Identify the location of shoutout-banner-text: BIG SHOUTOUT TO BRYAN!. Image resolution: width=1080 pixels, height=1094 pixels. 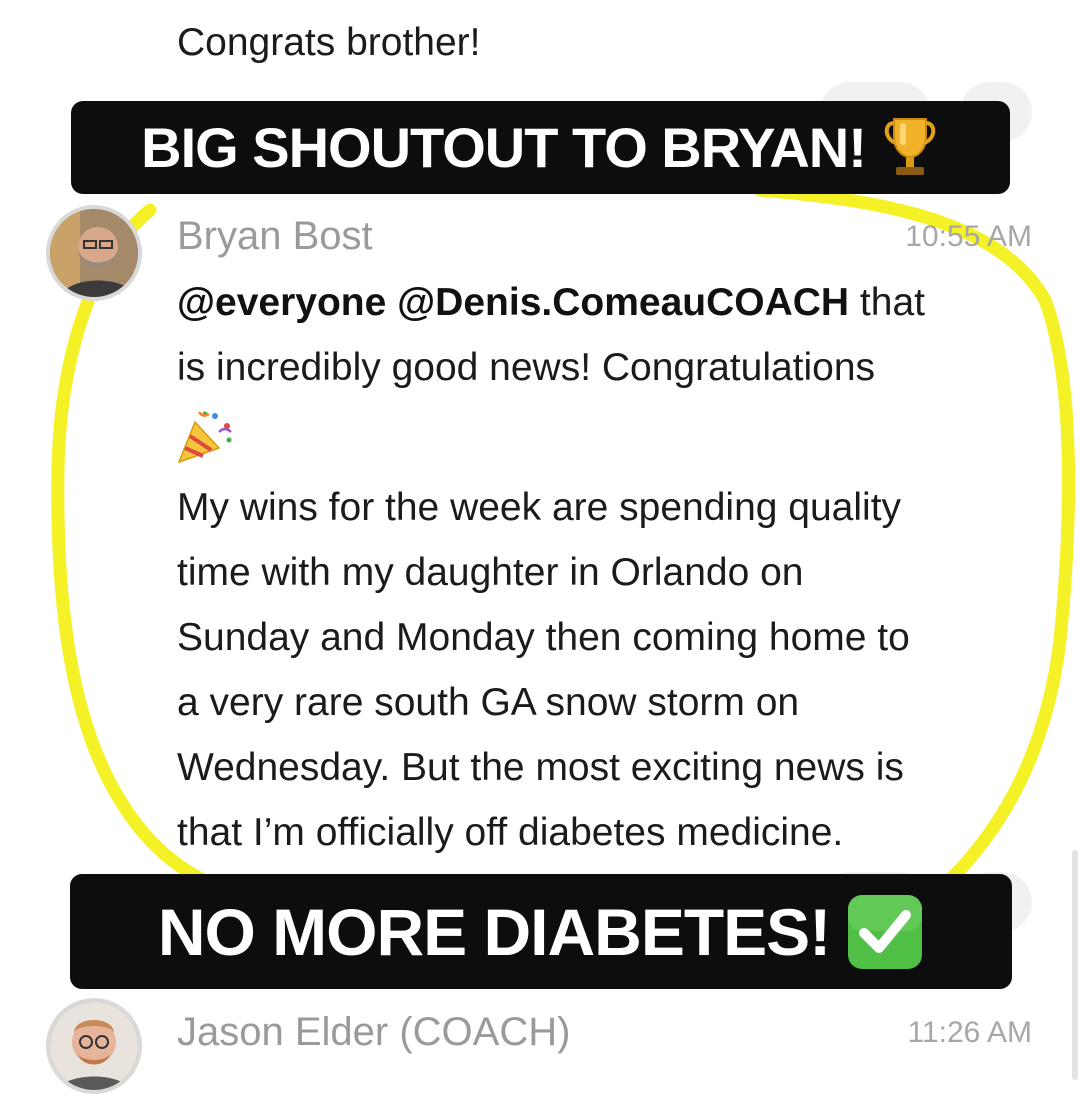
(504, 147).